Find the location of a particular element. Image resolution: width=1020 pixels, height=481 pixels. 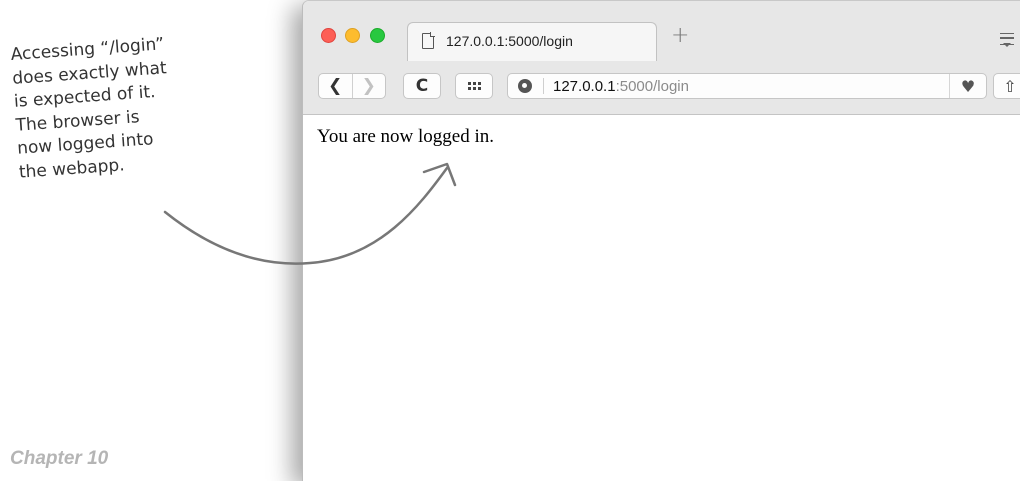

arrow-head-inner is located at coordinates (438, 167).